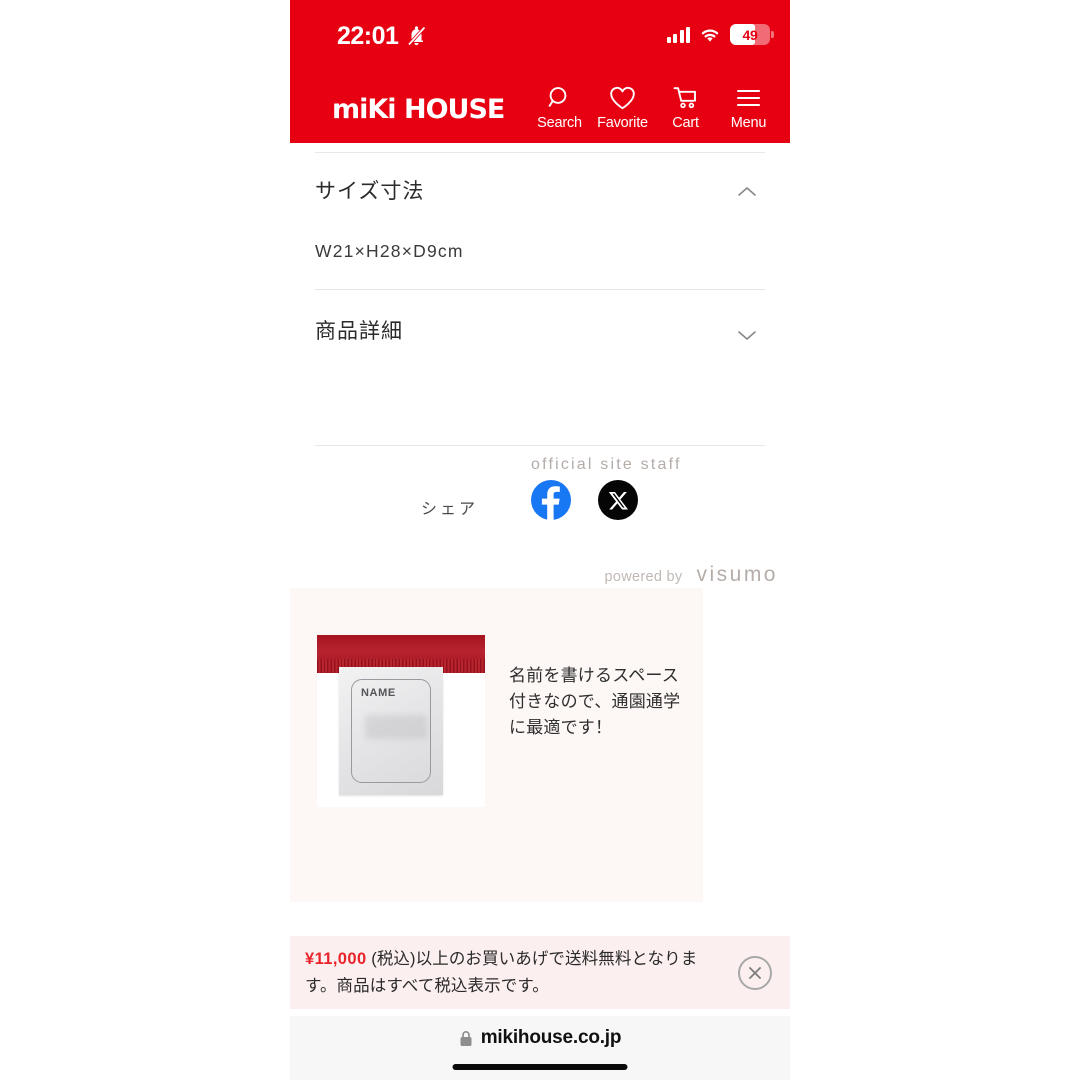  Describe the element at coordinates (540, 152) in the screenshot. I see `divider-top` at that location.